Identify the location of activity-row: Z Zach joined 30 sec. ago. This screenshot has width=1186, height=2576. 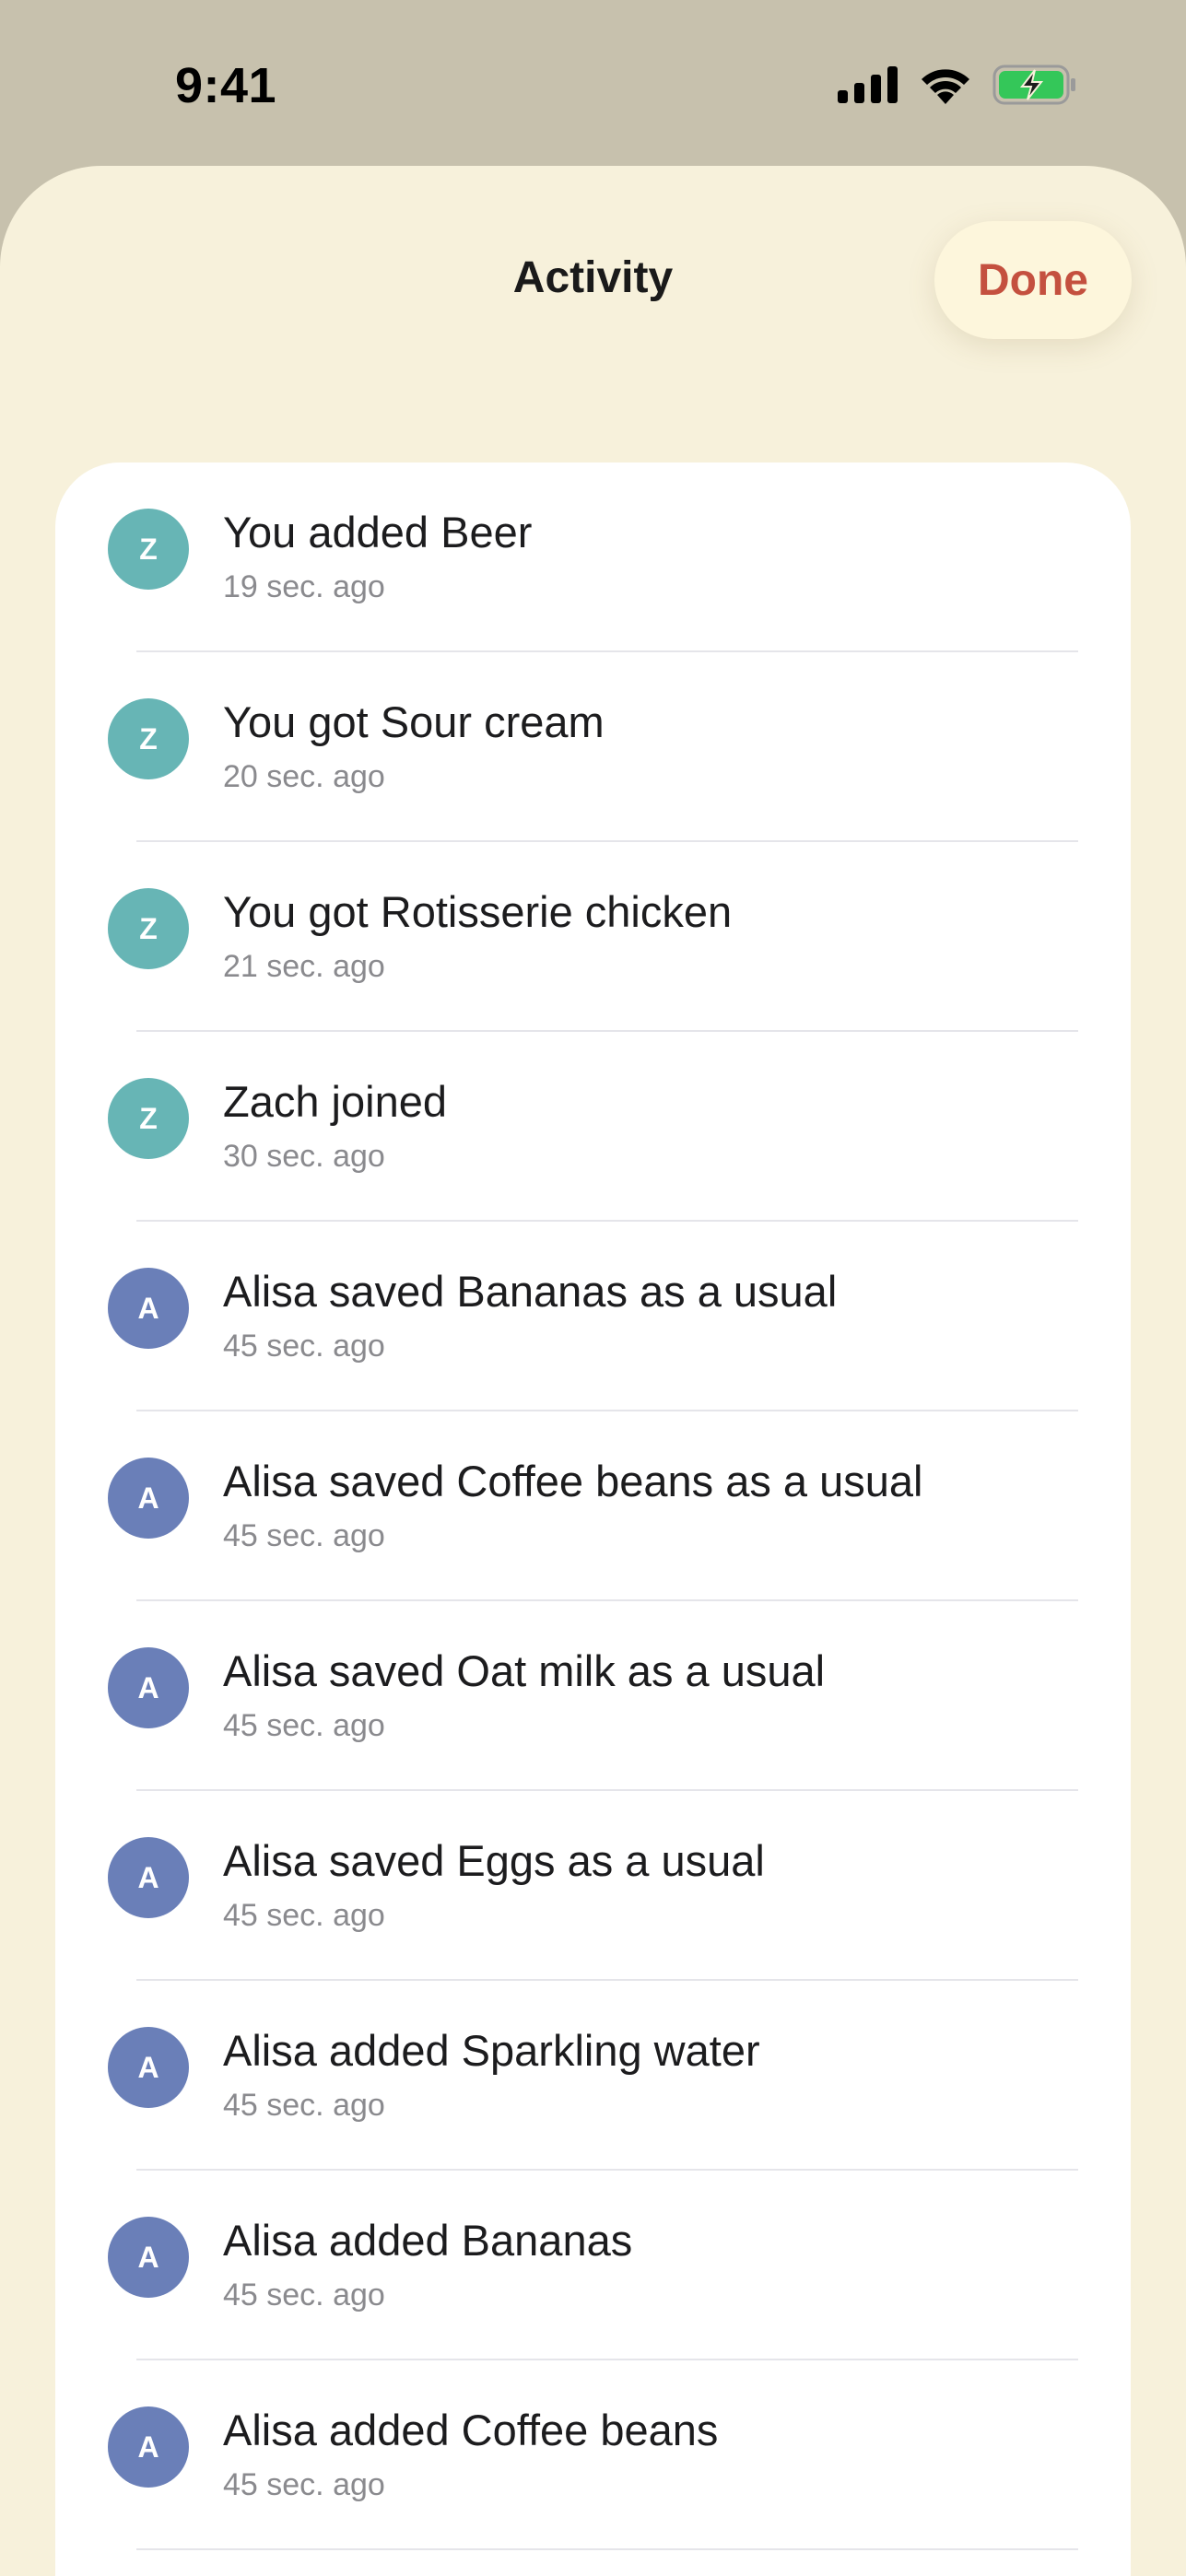
(593, 1127).